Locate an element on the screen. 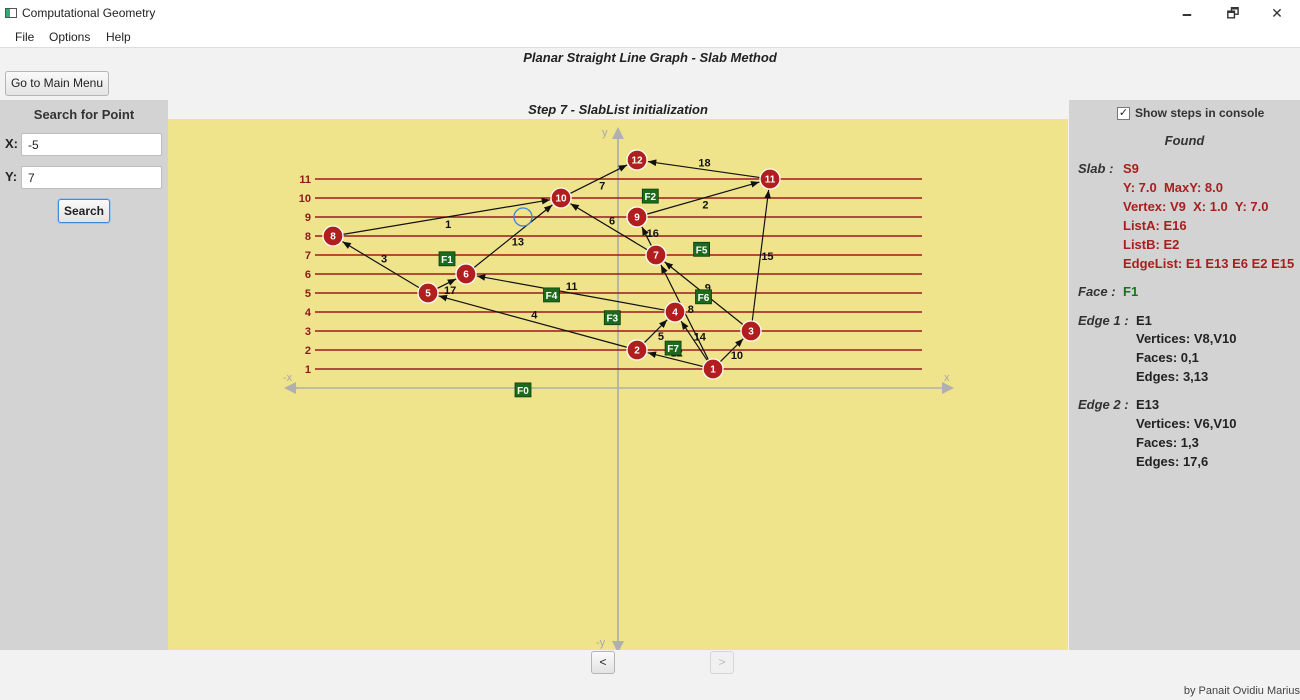 The width and height of the screenshot is (1300, 700). vertex-label: 2 is located at coordinates (637, 351).